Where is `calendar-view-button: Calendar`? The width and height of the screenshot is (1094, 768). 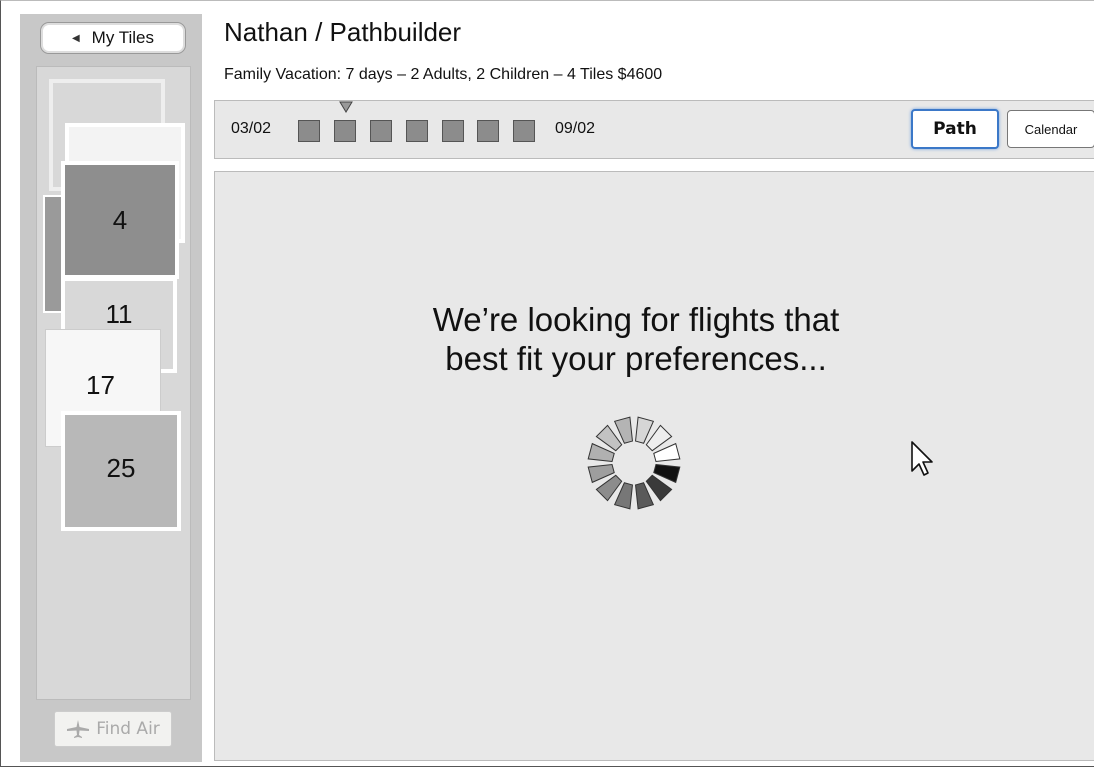
calendar-view-button: Calendar is located at coordinates (1050, 129).